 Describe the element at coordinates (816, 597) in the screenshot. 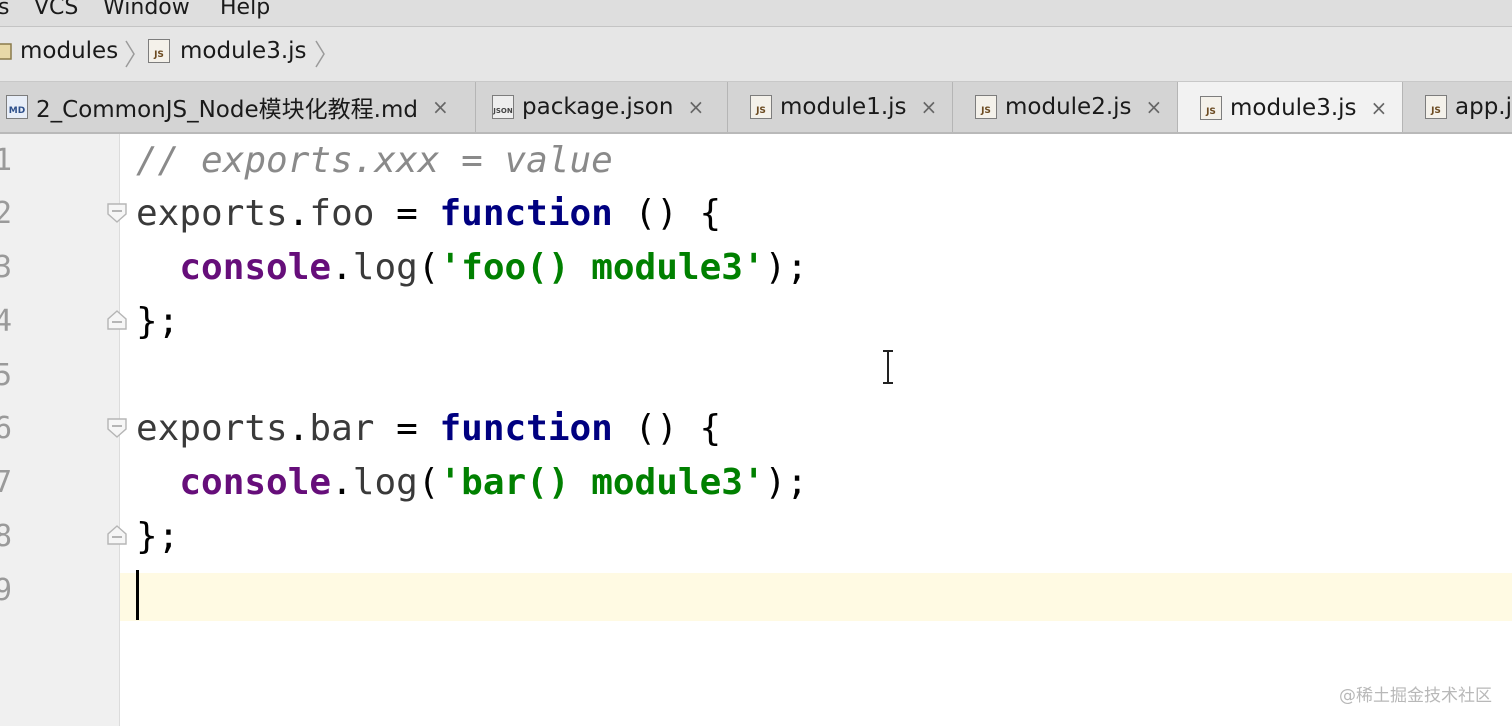

I see `current-line-highlight` at that location.